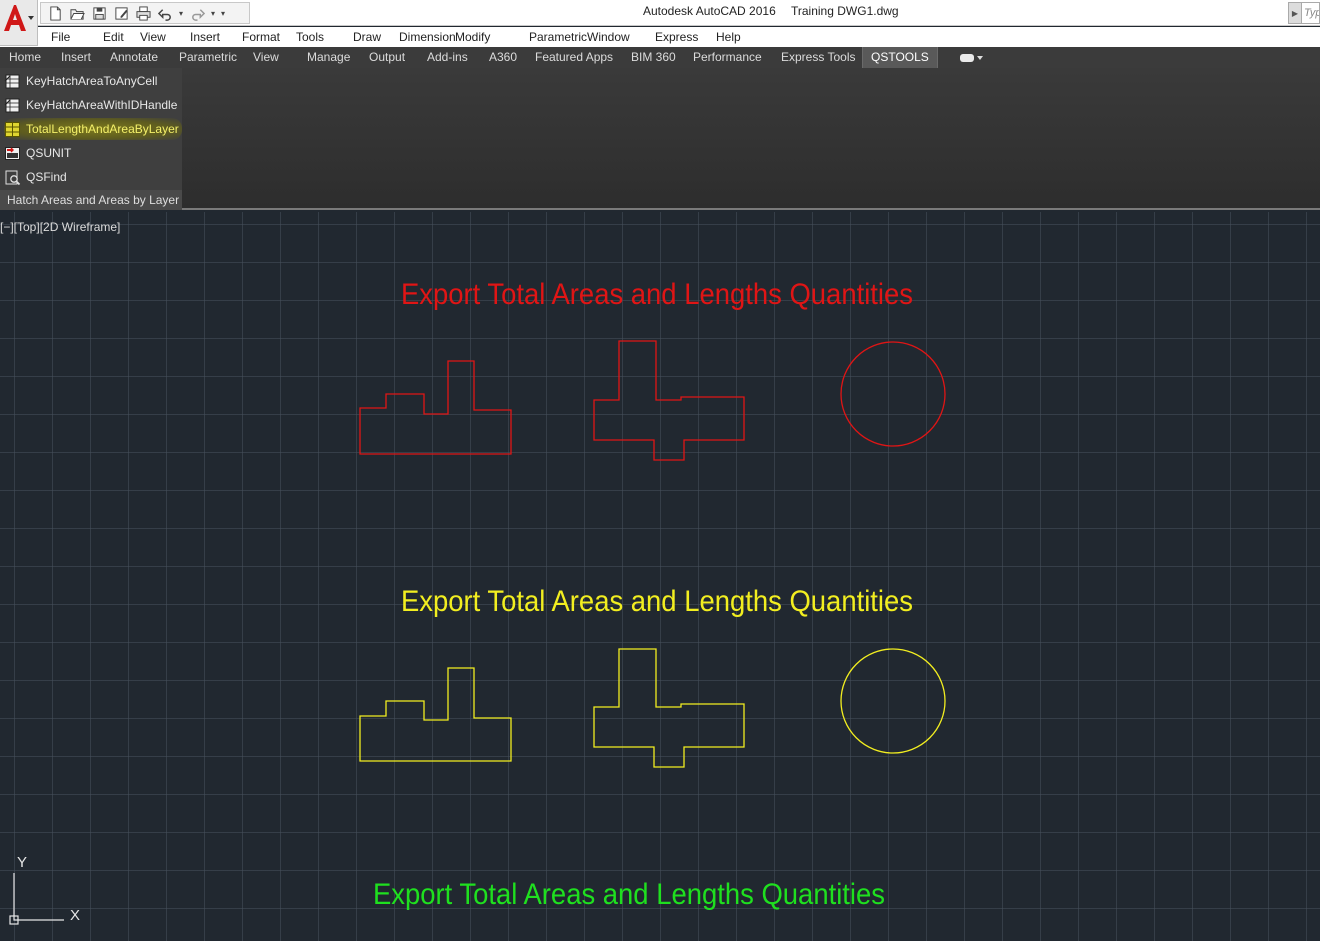  Describe the element at coordinates (75, 915) in the screenshot. I see `ucs-x-label: X` at that location.